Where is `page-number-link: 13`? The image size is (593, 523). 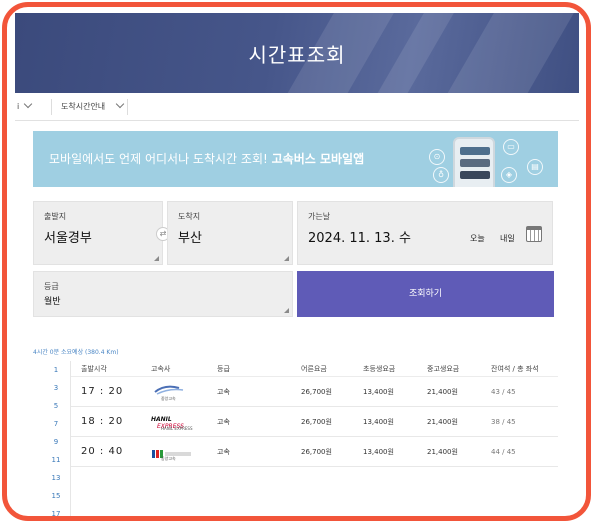
page-number-link: 13 is located at coordinates (56, 478).